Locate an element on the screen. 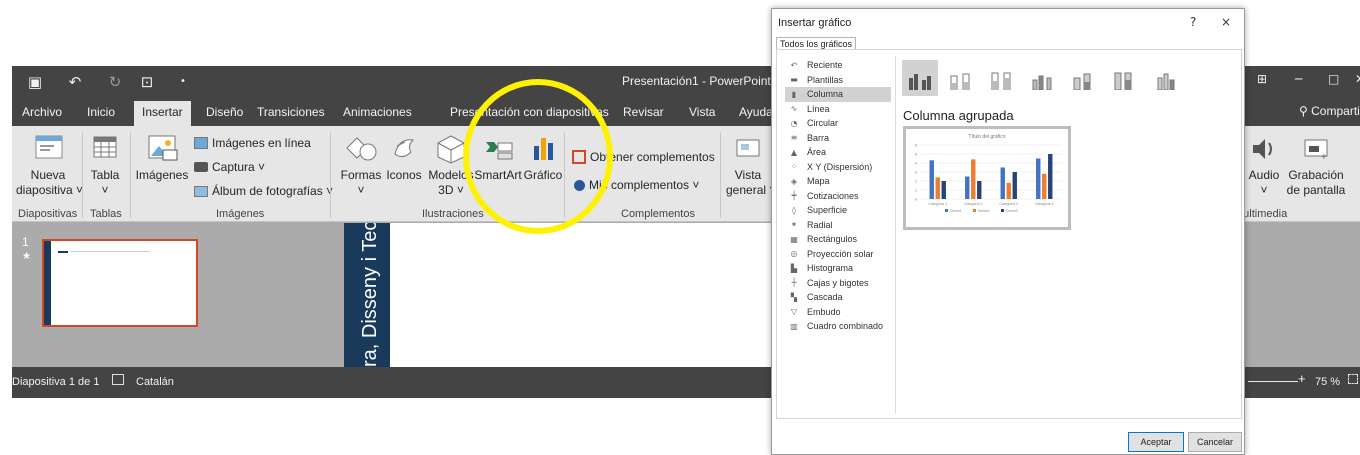  new-slide-button: Nueva diapositiva ˅ is located at coordinates (49, 166).